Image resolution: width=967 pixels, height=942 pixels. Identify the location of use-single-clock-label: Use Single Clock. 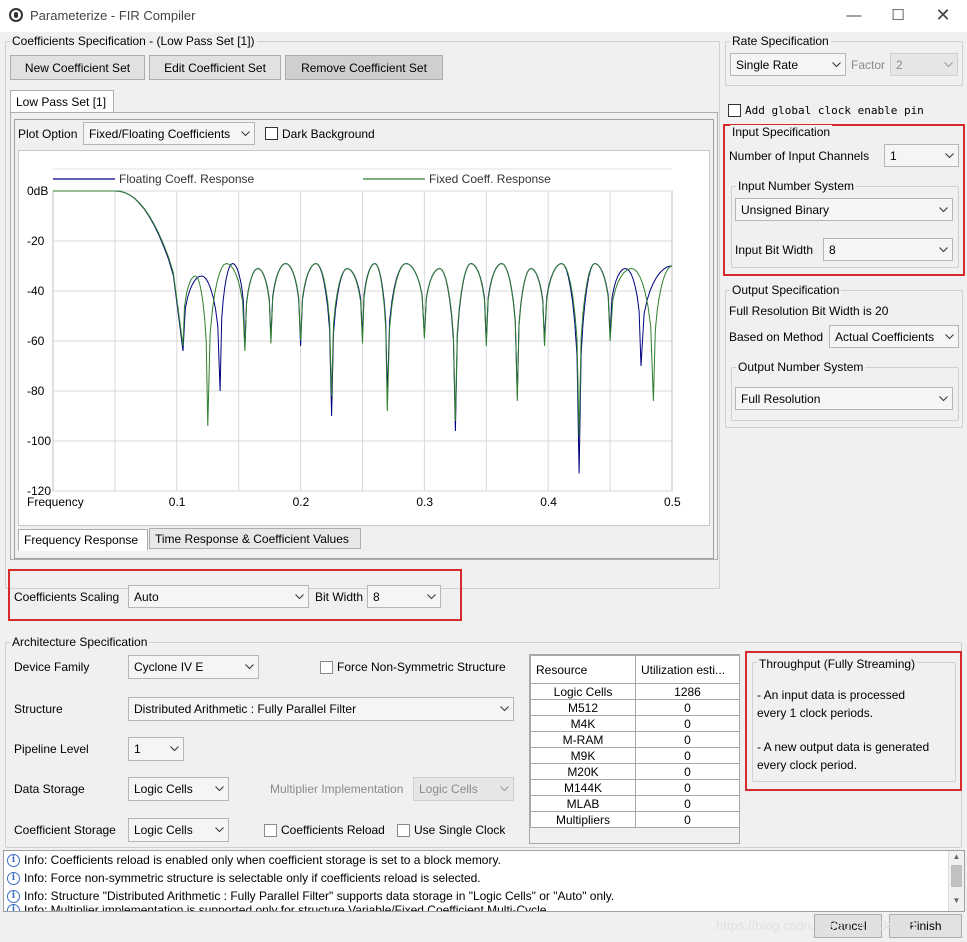
(460, 830).